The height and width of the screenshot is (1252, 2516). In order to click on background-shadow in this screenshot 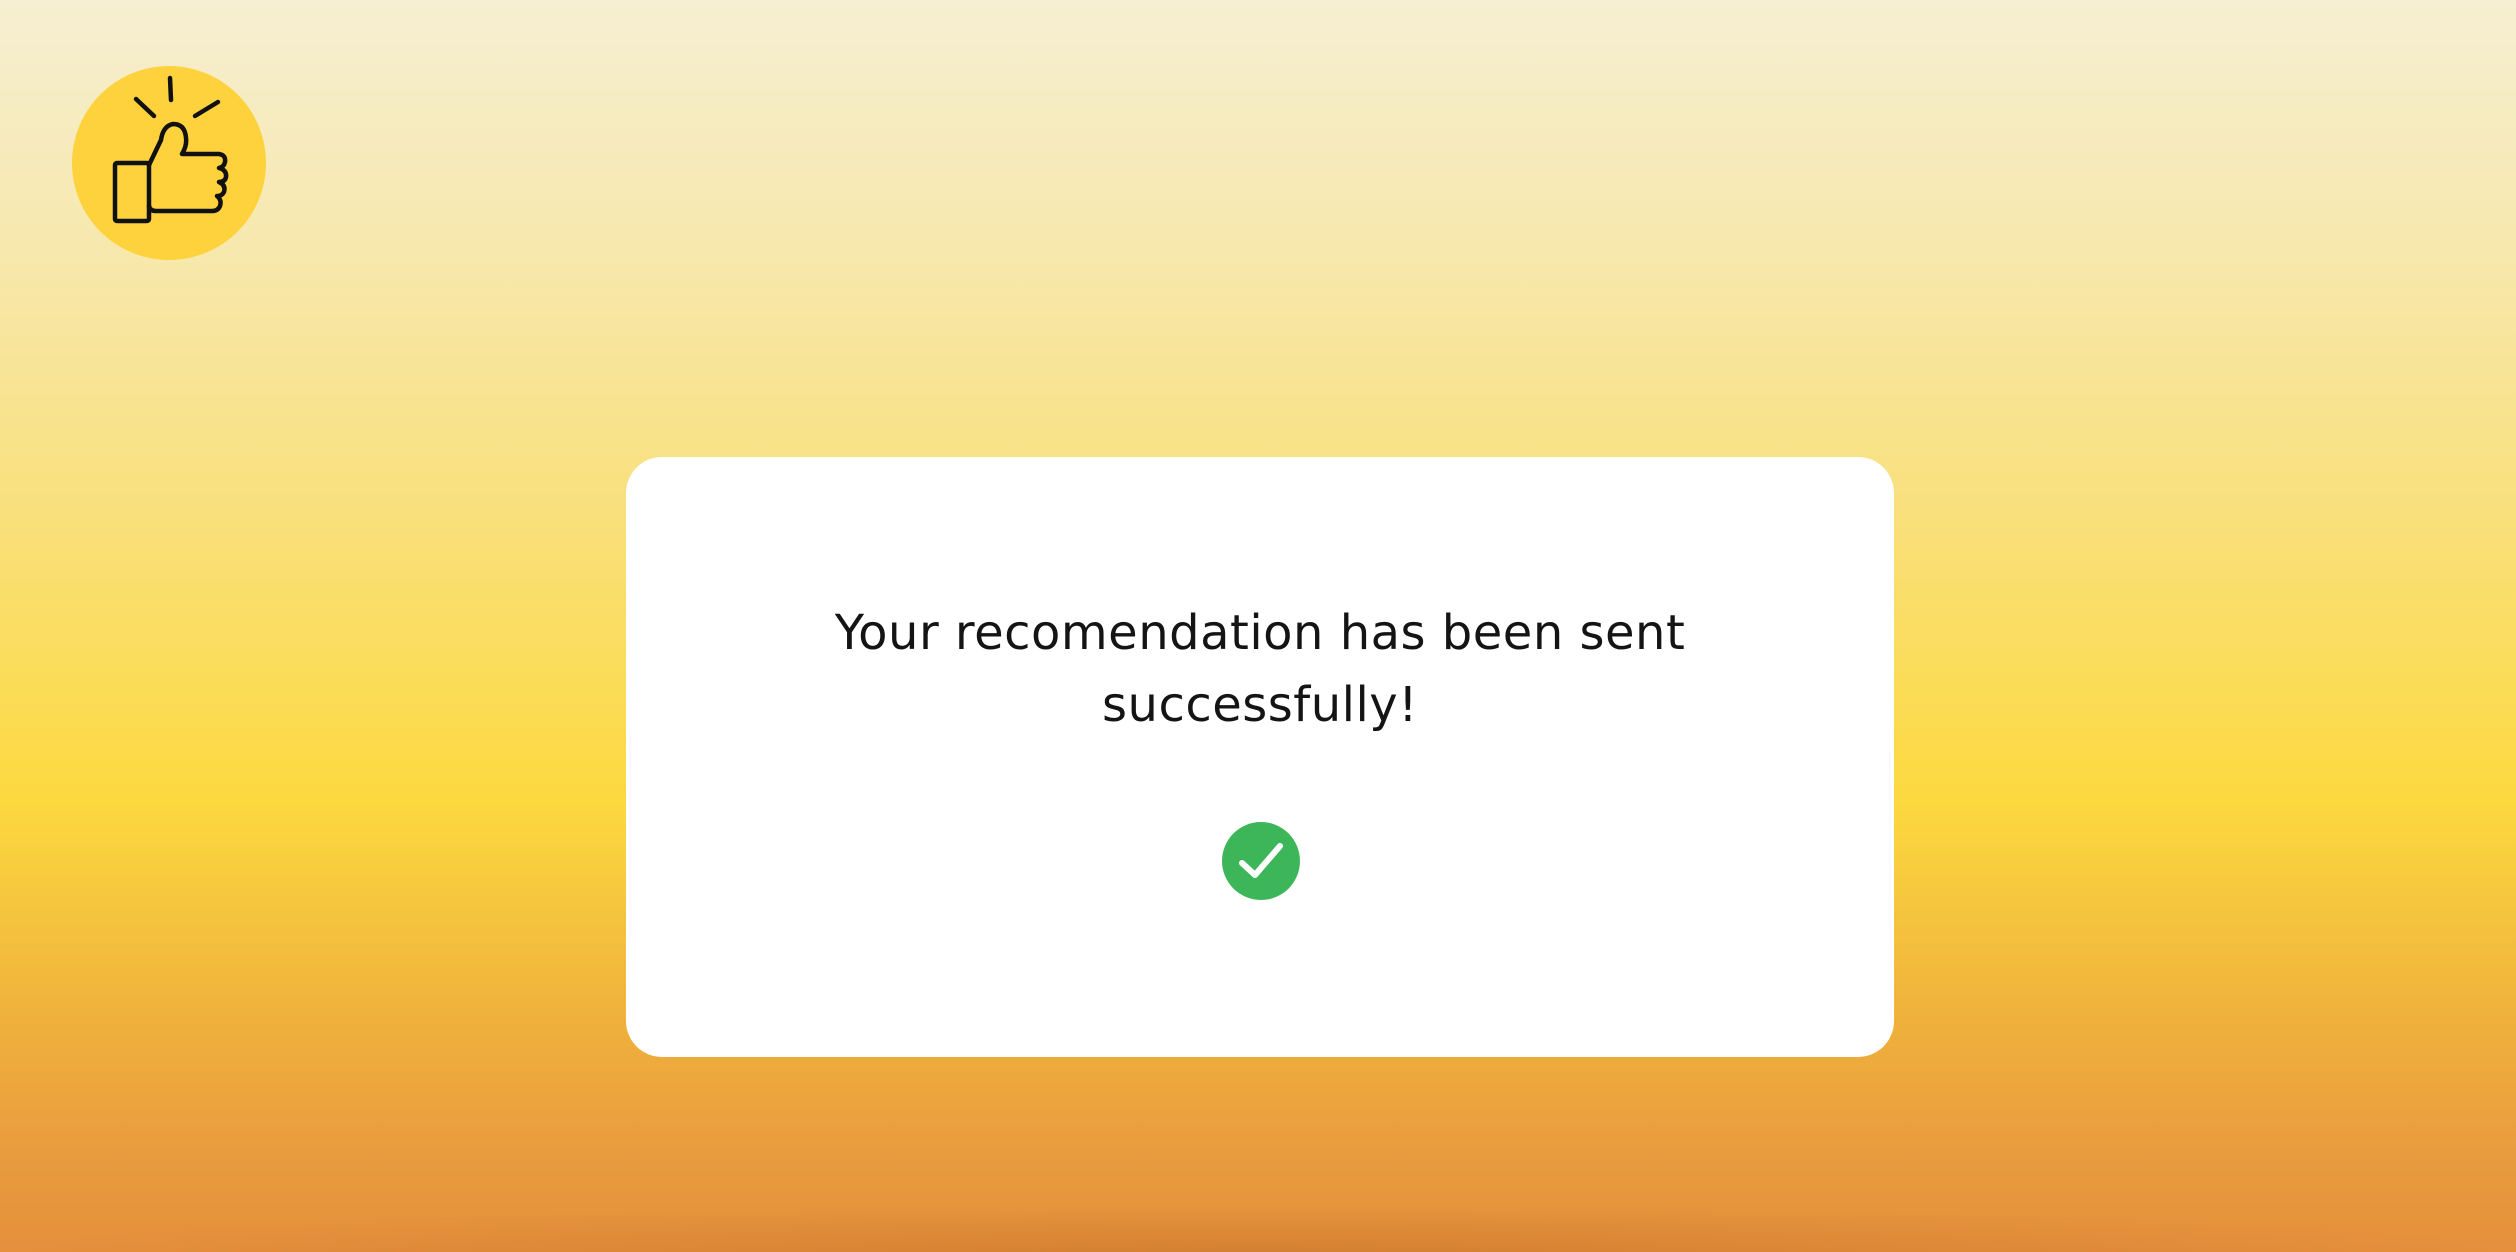, I will do `click(1258, 1228)`.